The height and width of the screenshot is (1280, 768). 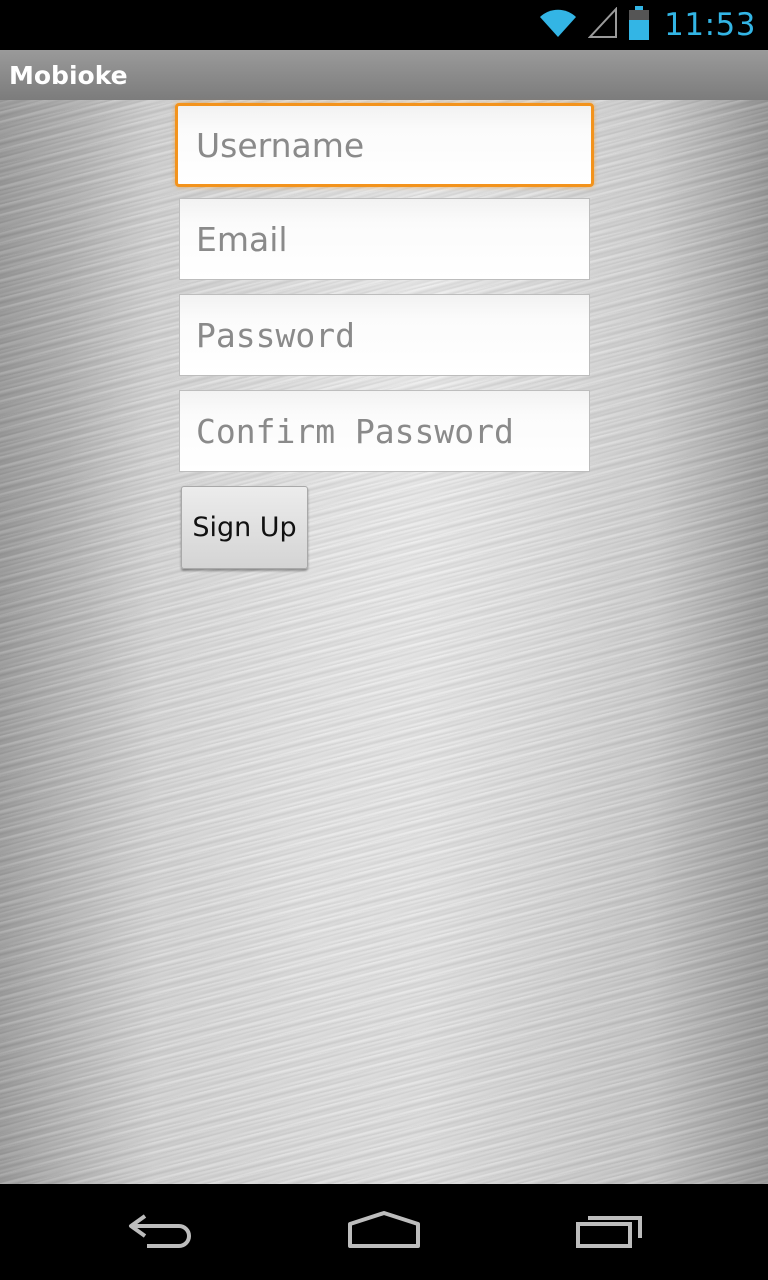 I want to click on app-title: Mobioke, so click(x=68, y=75).